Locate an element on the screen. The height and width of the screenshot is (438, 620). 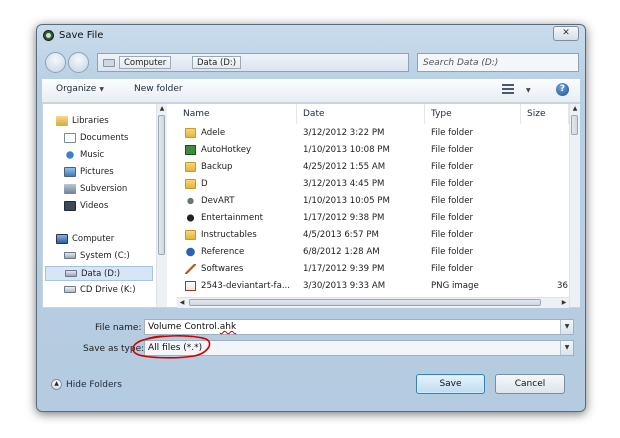
hide-folders-button: ▲ Hide Folders is located at coordinates (86, 384).